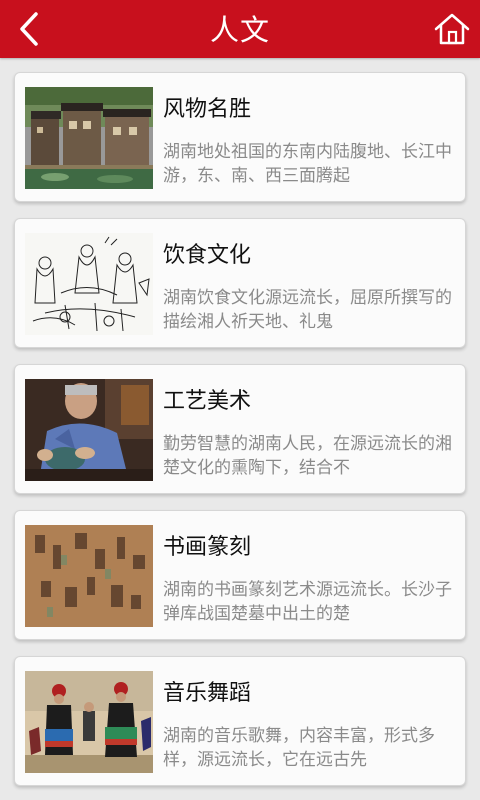 This screenshot has height=800, width=480. I want to click on calligraphy-painting-thumbnail, so click(89, 576).